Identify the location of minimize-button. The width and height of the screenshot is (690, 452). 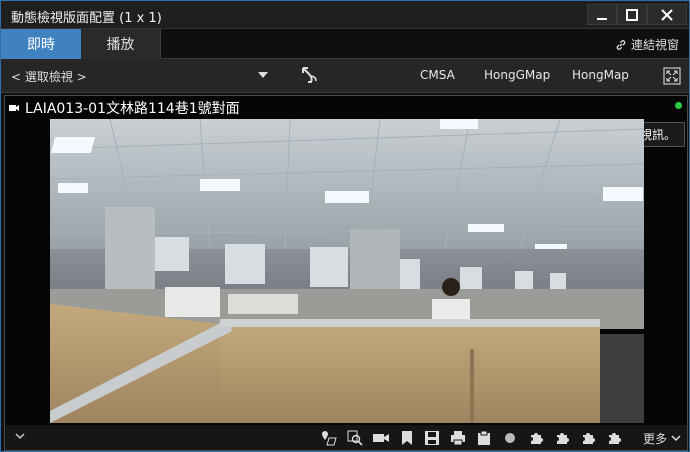
(602, 14).